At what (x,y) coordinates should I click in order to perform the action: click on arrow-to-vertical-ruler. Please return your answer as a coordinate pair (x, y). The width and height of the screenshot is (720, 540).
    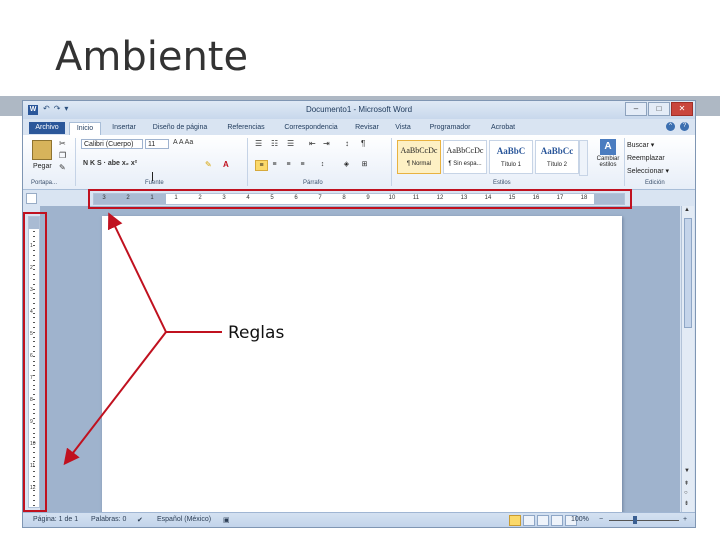
    Looking at the image, I should click on (115, 398).